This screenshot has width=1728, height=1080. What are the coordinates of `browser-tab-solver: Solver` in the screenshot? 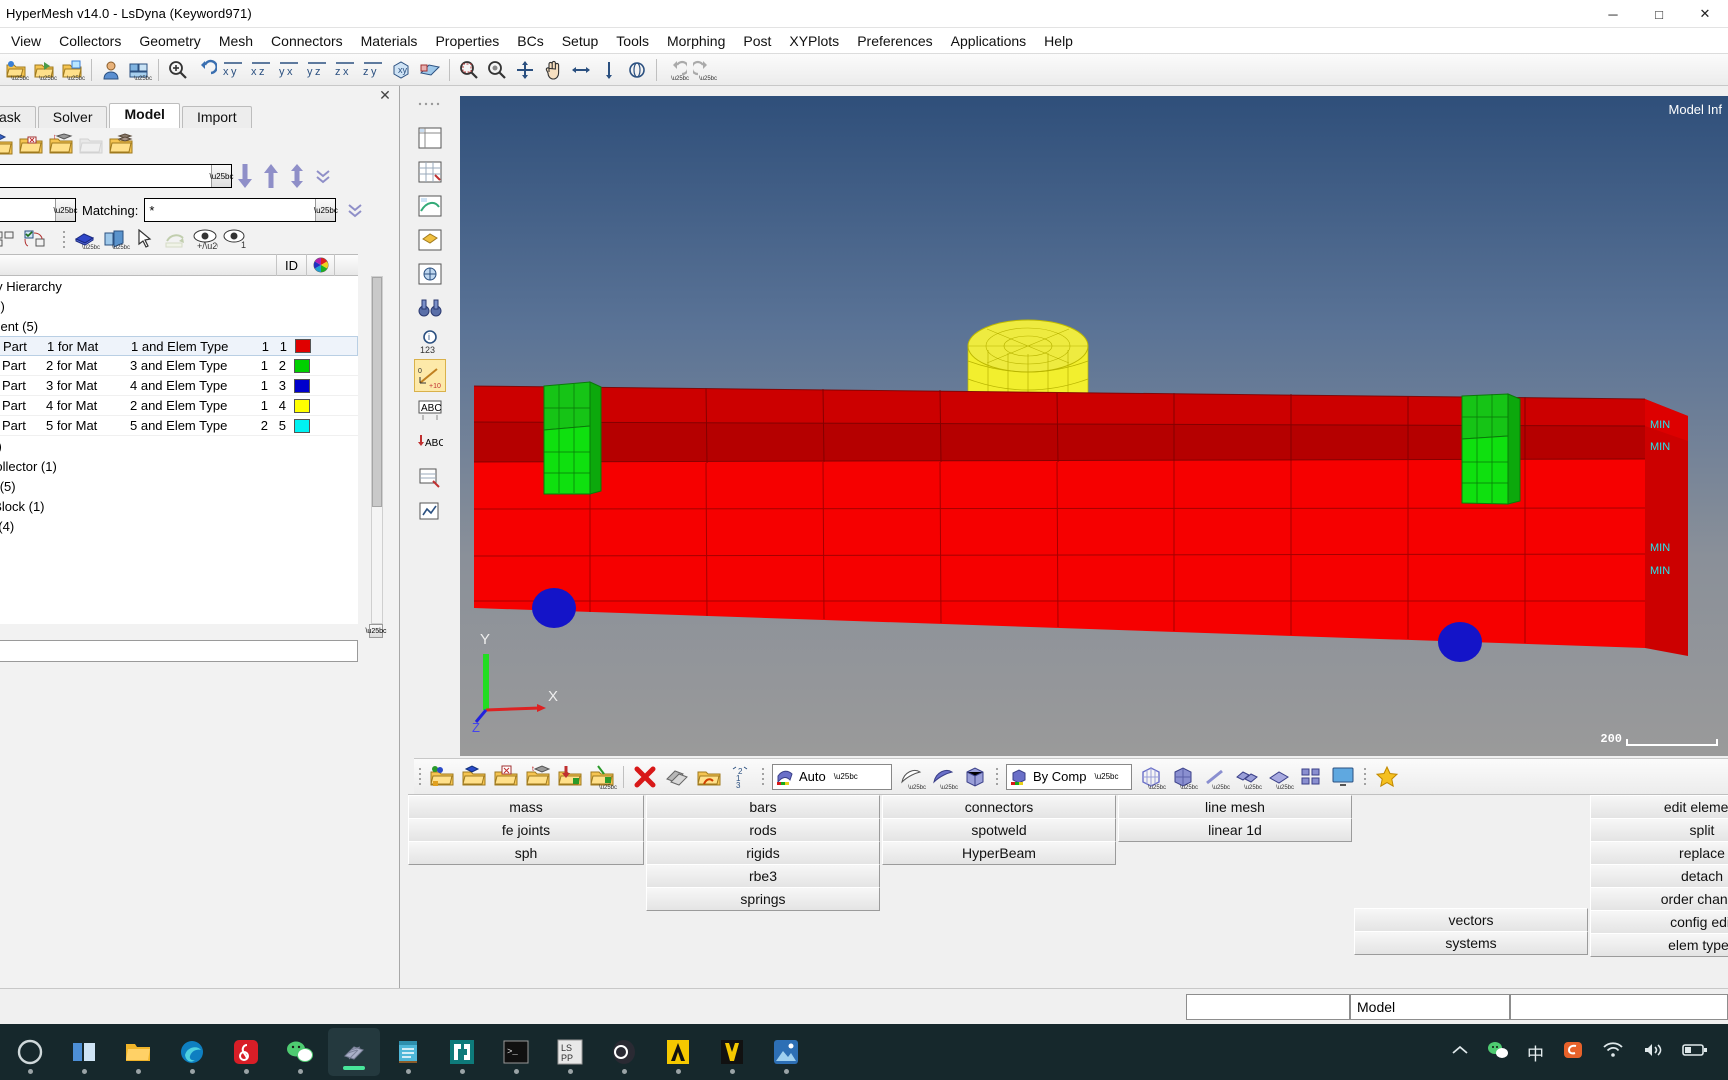 It's located at (72, 117).